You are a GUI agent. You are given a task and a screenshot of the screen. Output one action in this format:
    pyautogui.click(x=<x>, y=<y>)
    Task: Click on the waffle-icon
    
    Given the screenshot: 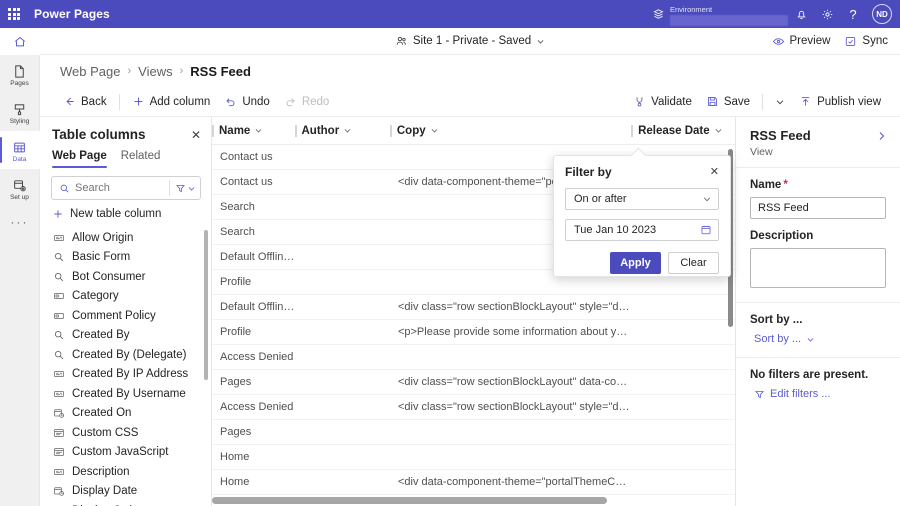 What is the action you would take?
    pyautogui.click(x=14, y=14)
    